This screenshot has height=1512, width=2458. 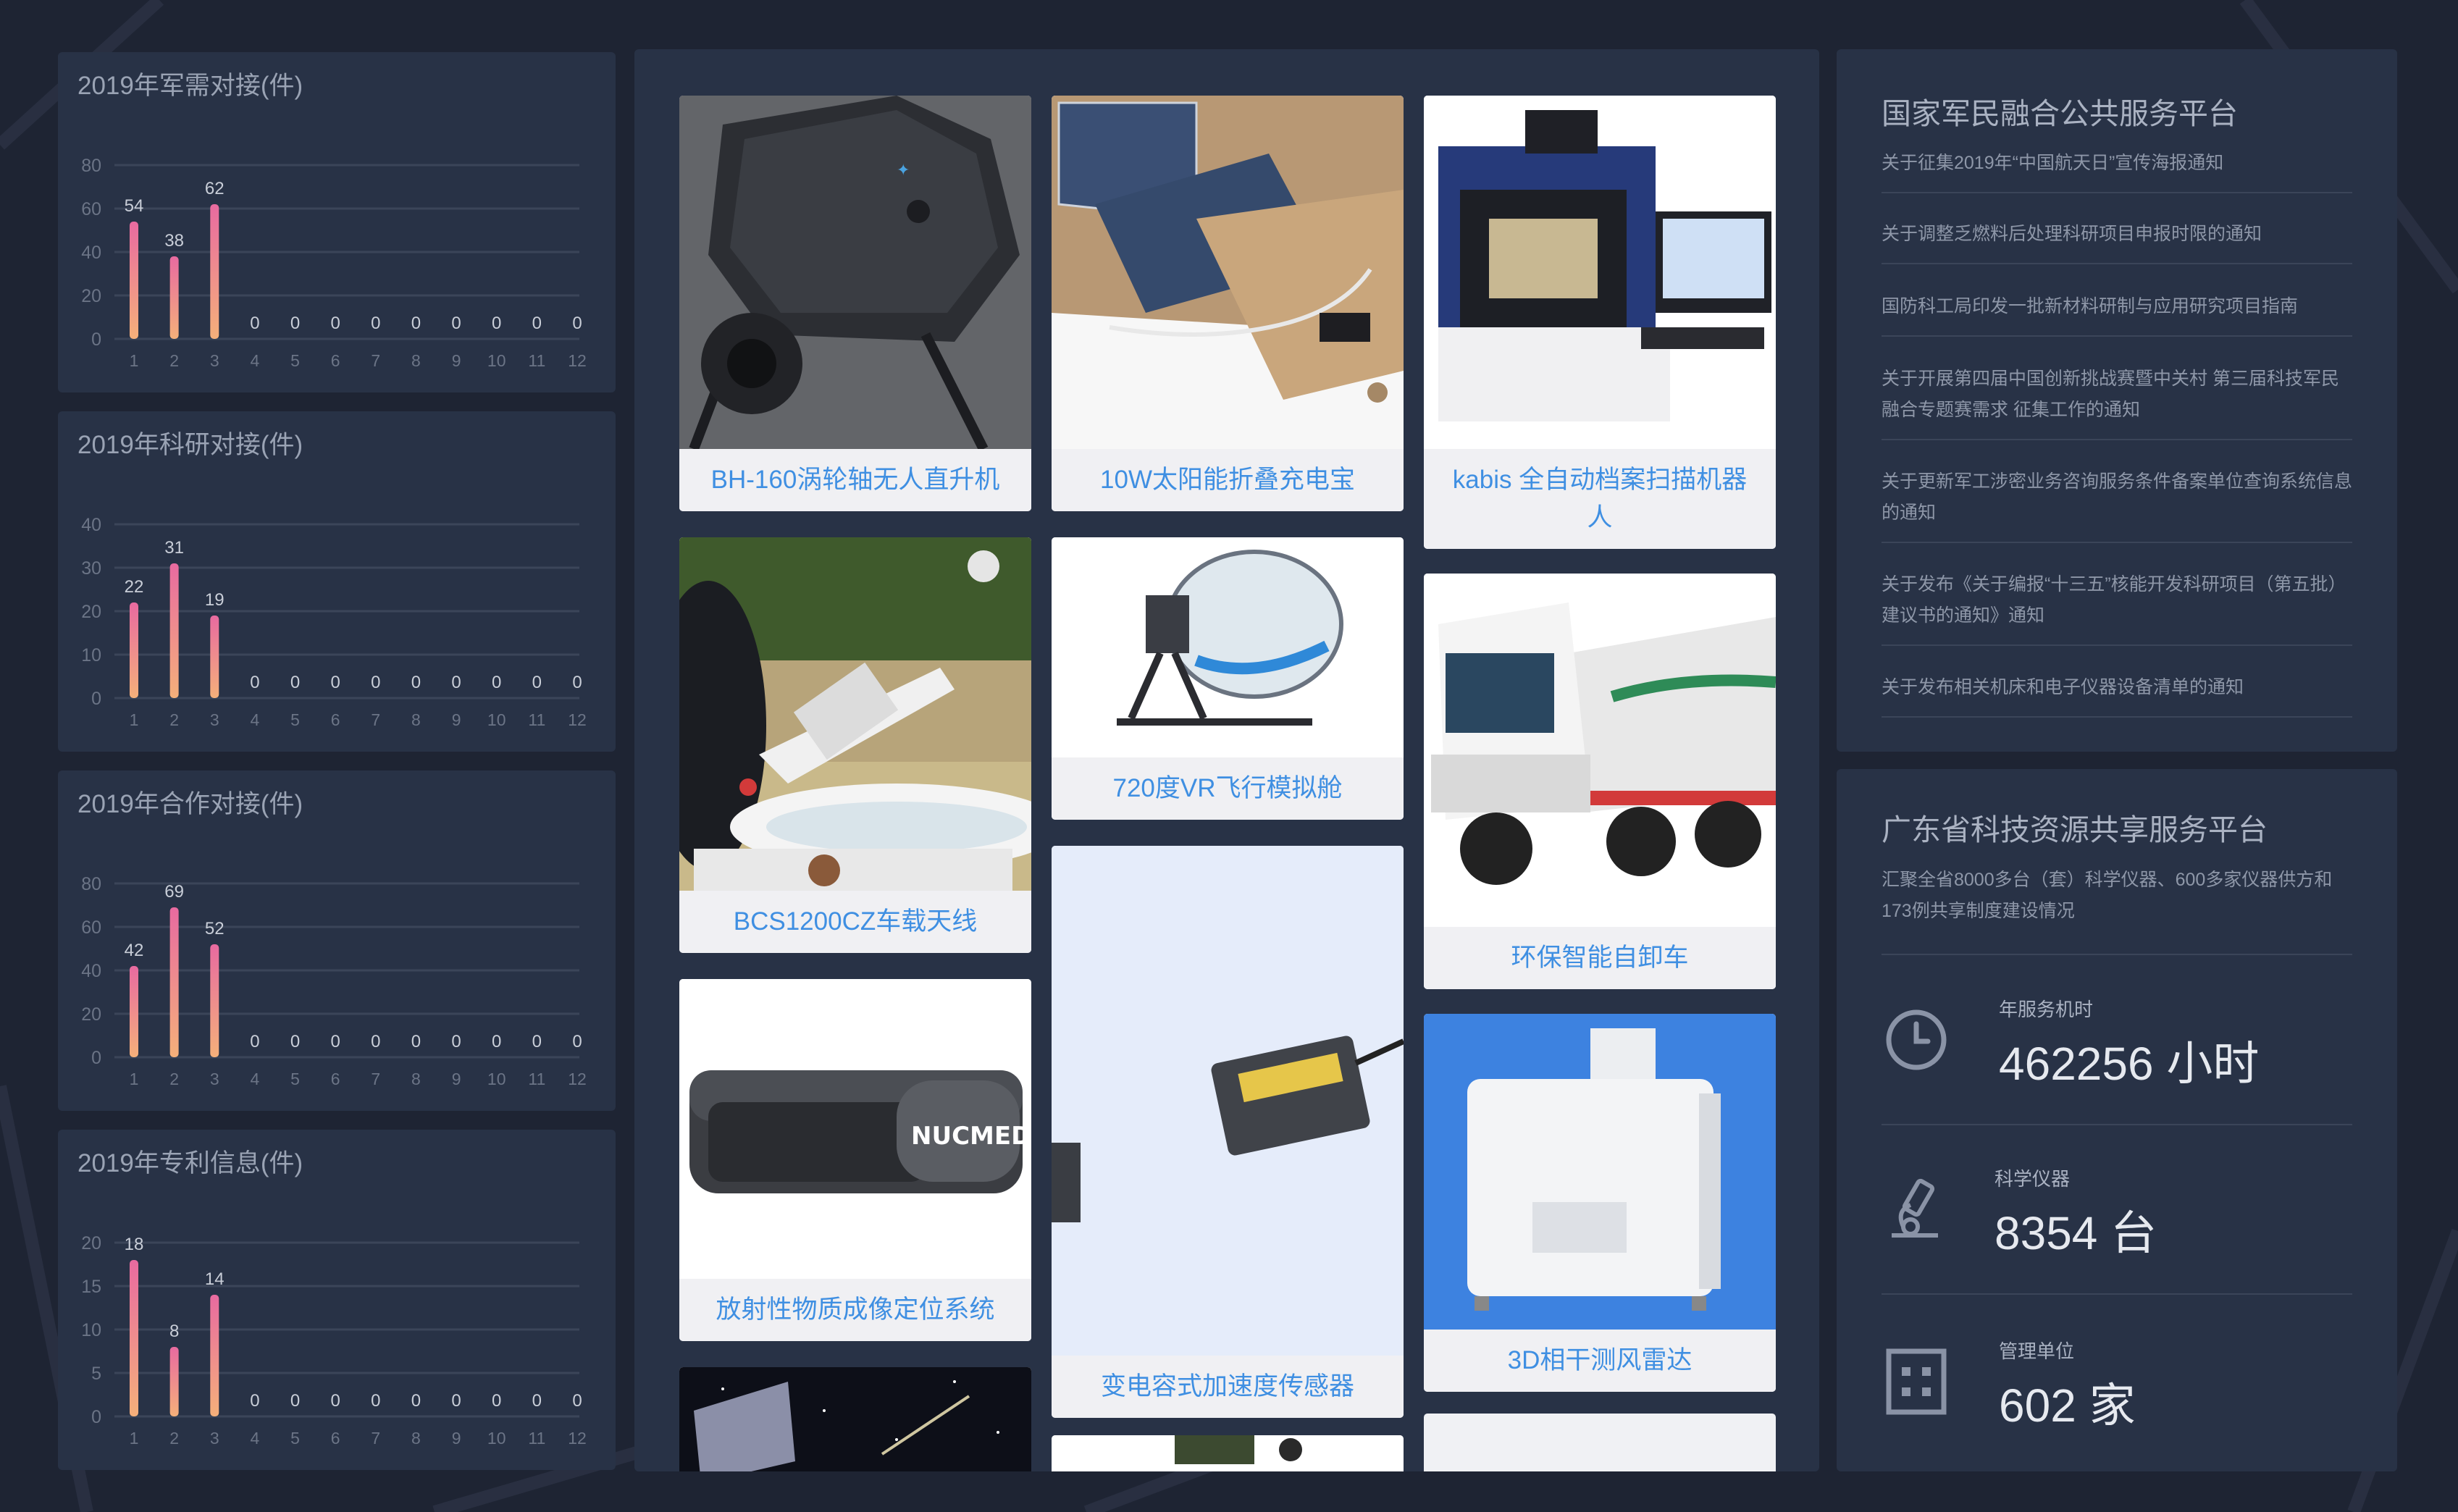 I want to click on product-image-accelerometer, so click(x=1228, y=1101).